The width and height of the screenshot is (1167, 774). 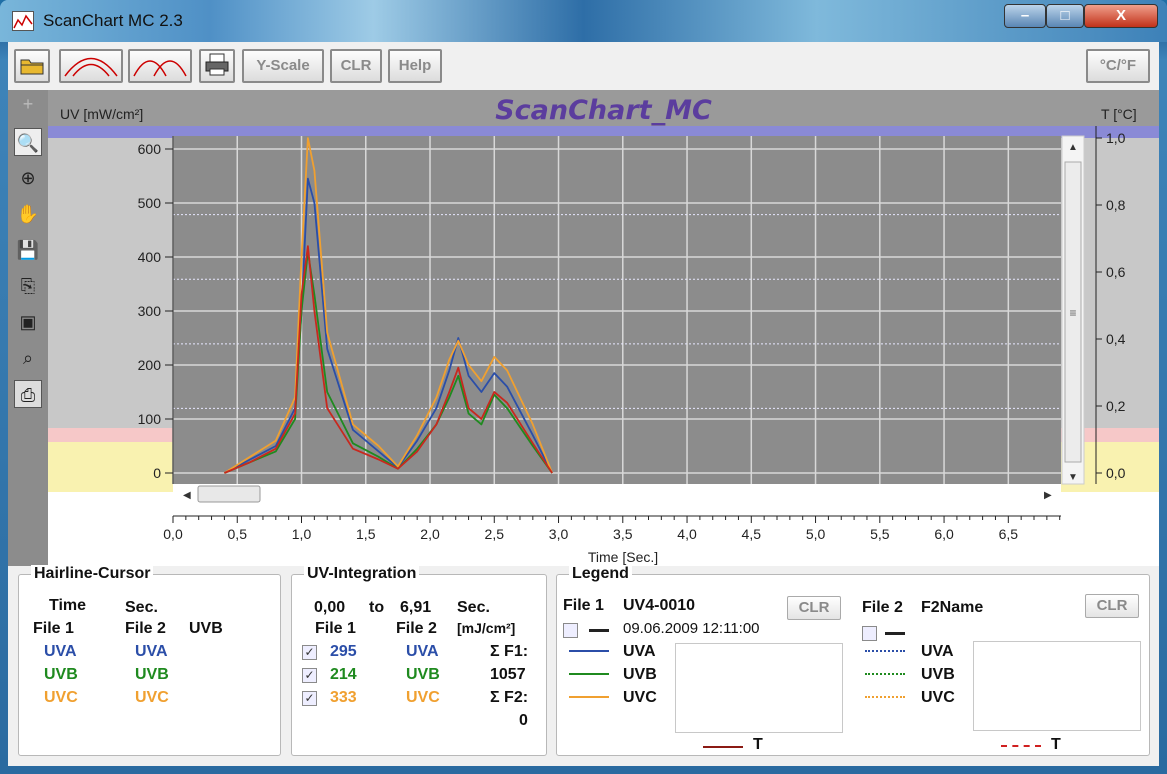 I want to click on legend-file2-info-box, so click(x=1057, y=686).